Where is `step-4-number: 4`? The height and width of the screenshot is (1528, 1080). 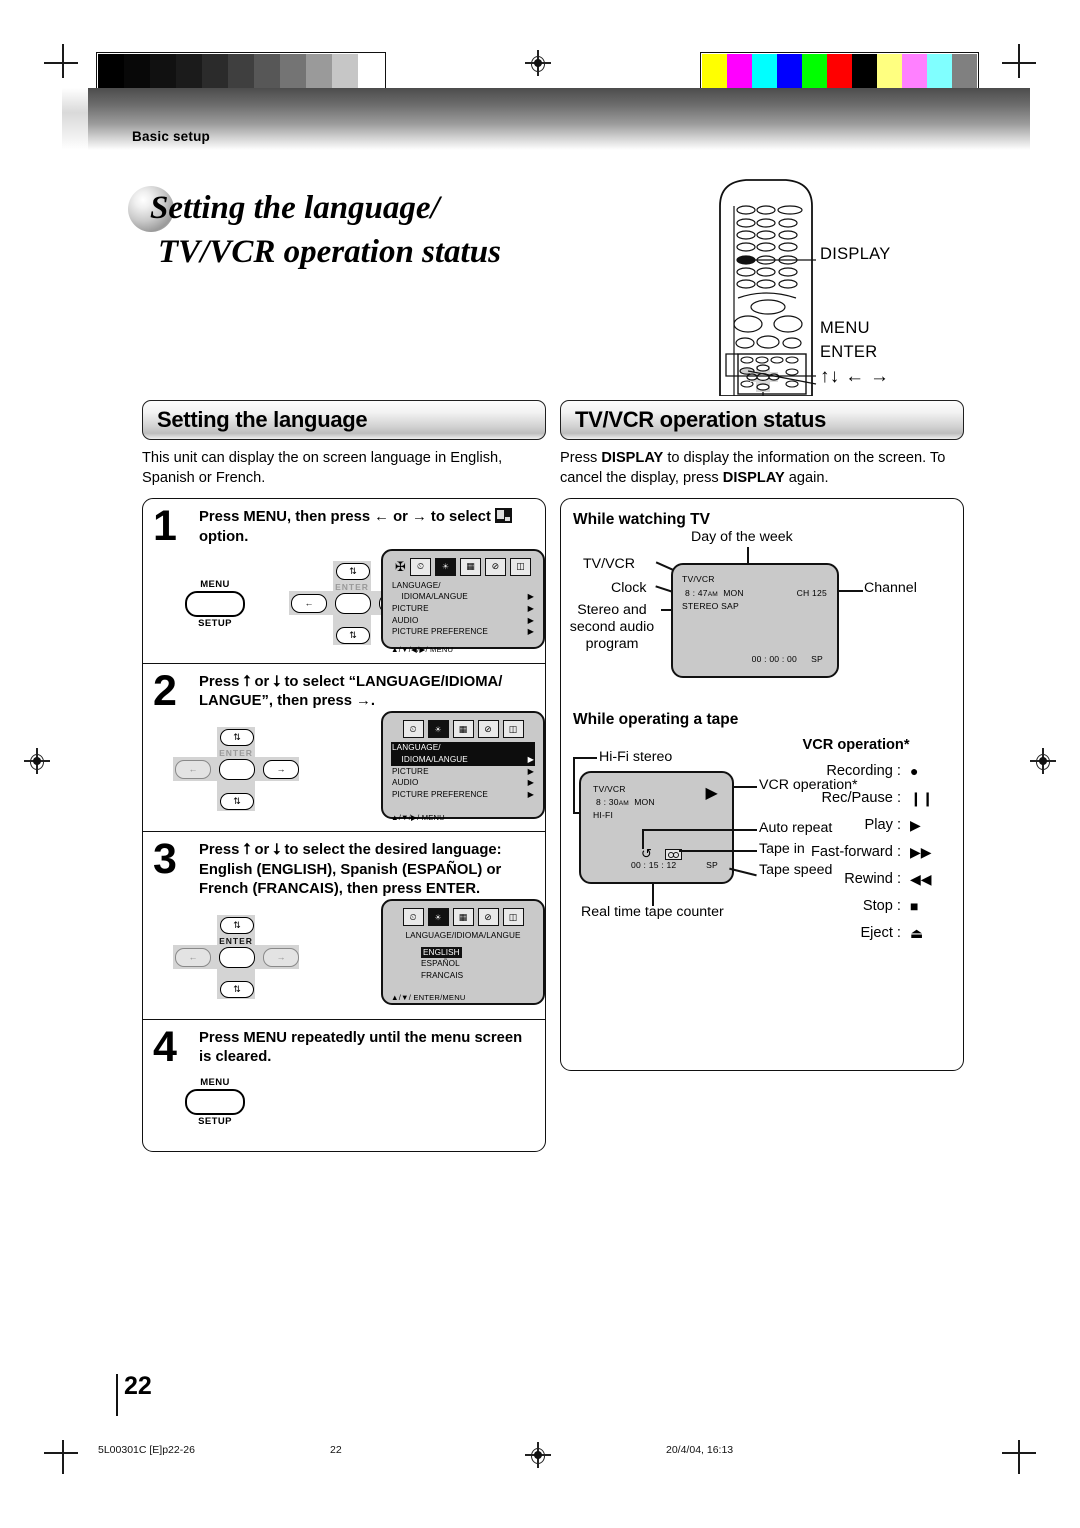 step-4-number: 4 is located at coordinates (165, 1047).